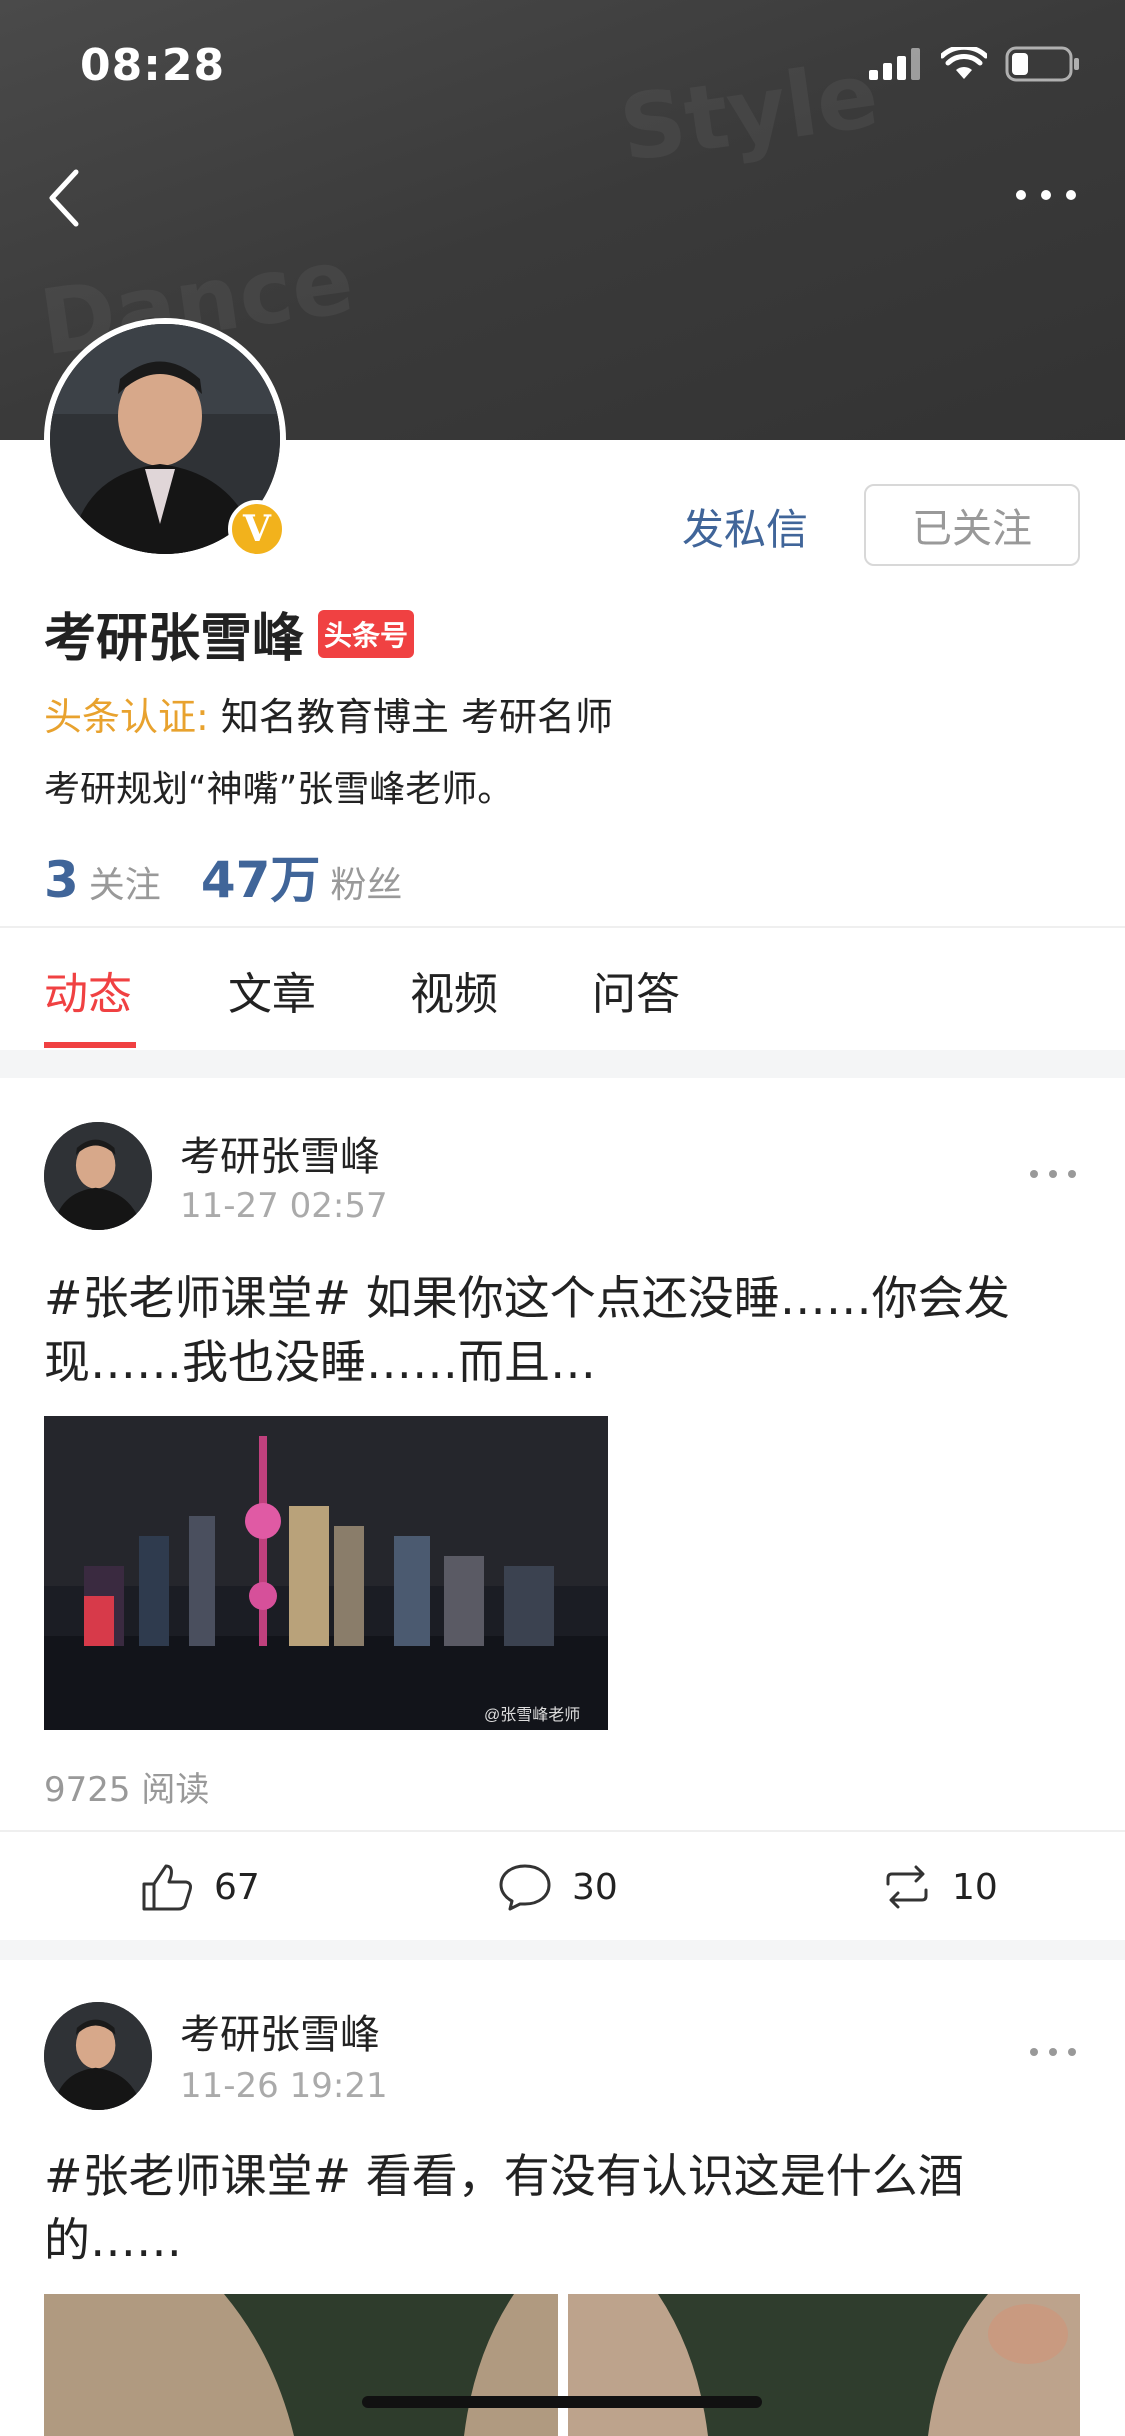  Describe the element at coordinates (562, 988) in the screenshot. I see `profile-tabs: 动态 文章 视频 问答` at that location.